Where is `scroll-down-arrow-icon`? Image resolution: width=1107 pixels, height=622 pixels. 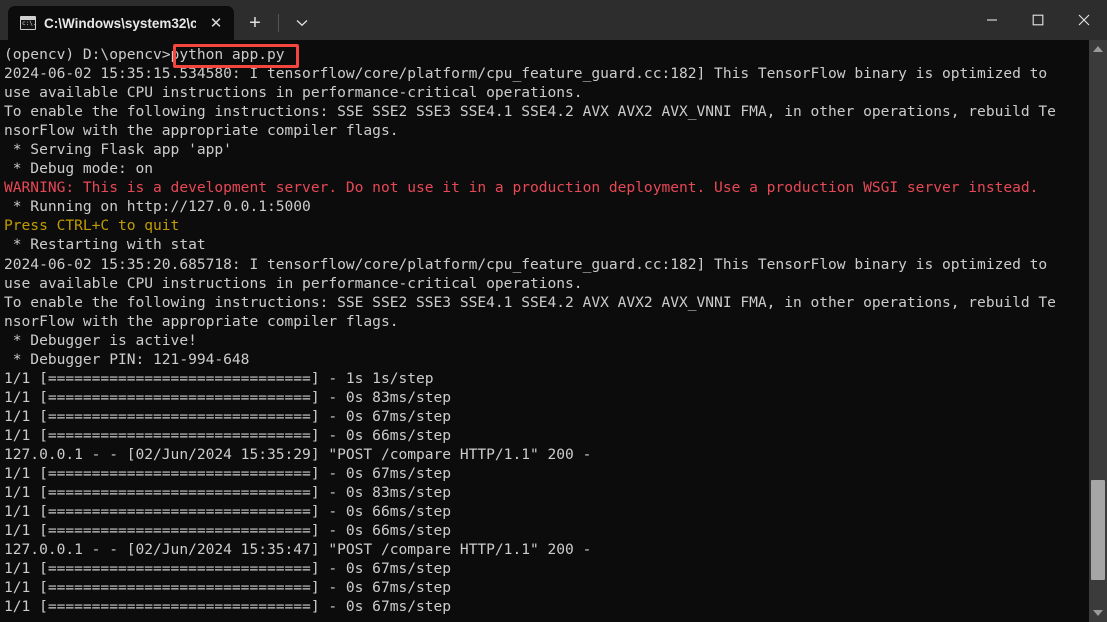 scroll-down-arrow-icon is located at coordinates (1098, 613).